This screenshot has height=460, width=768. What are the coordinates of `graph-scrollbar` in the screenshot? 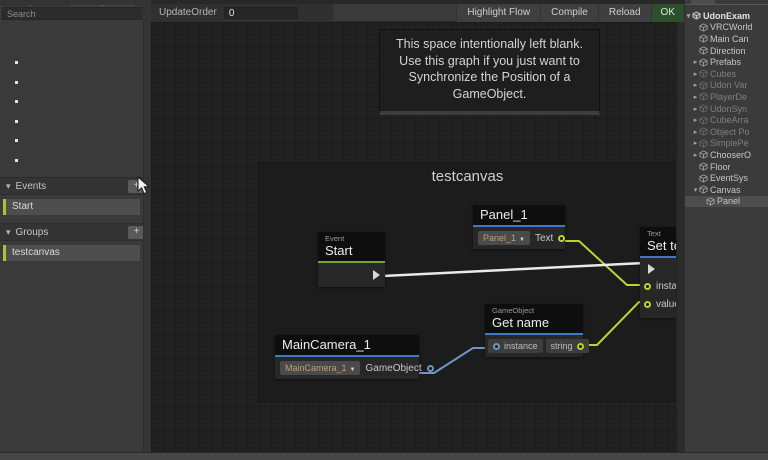 It's located at (680, 237).